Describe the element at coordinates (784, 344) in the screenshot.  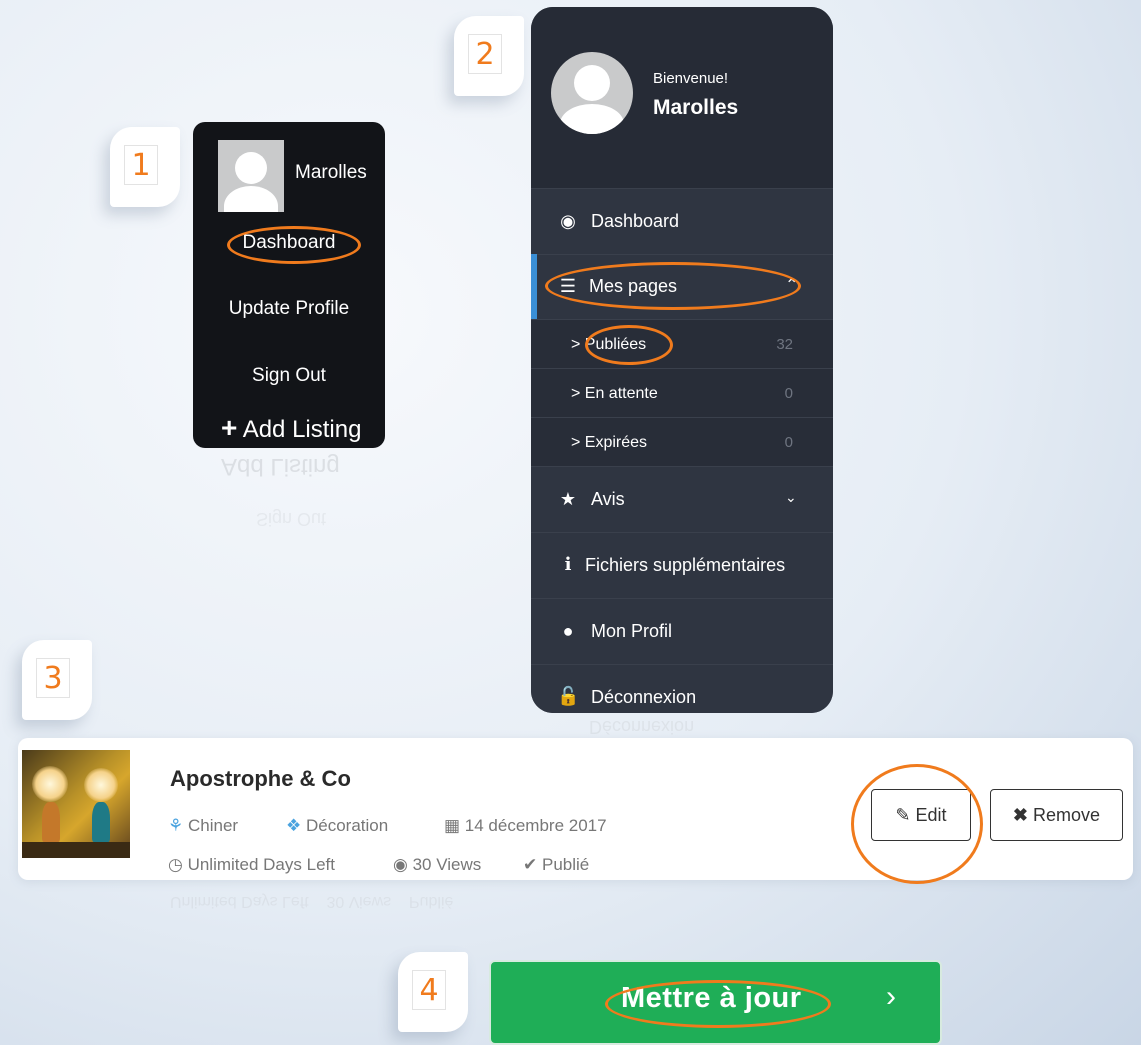
I see `subitem-count: 32` at that location.